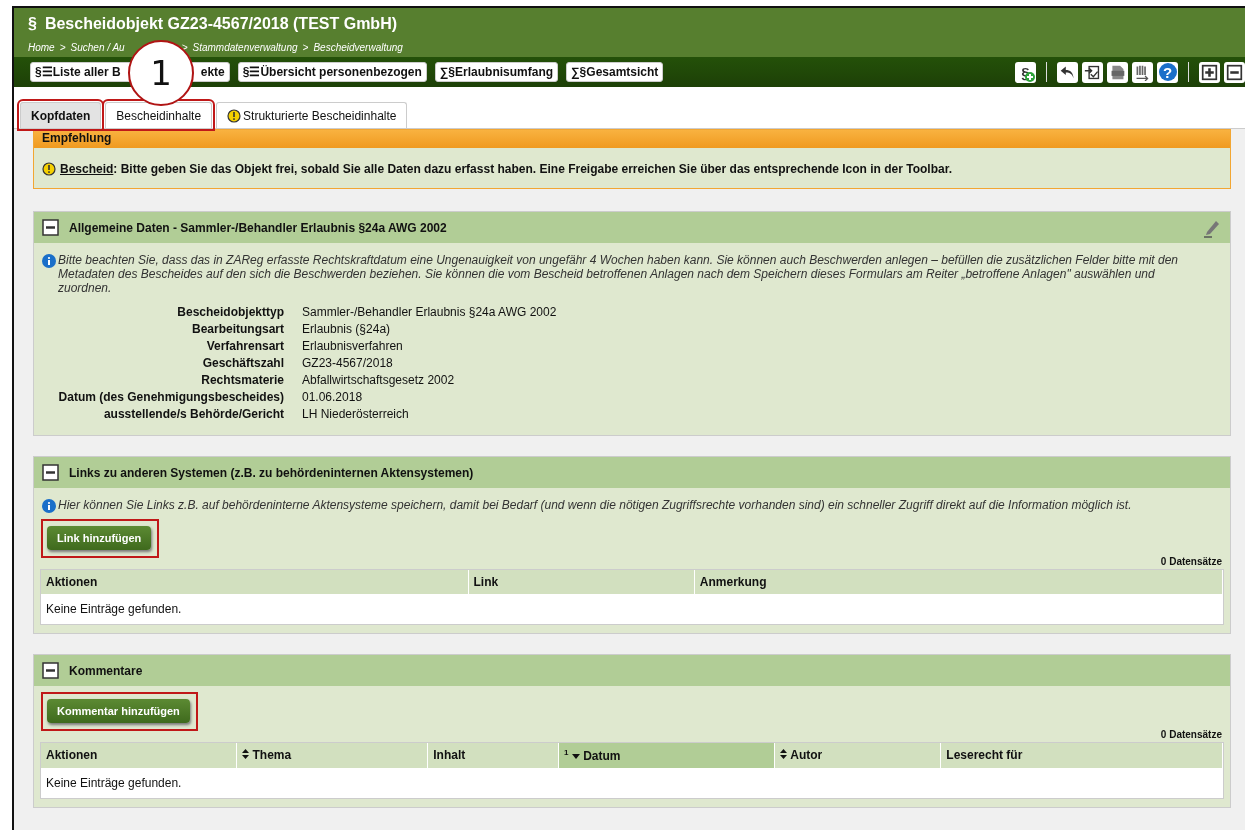  I want to click on paragraph-icon: §, so click(32, 24).